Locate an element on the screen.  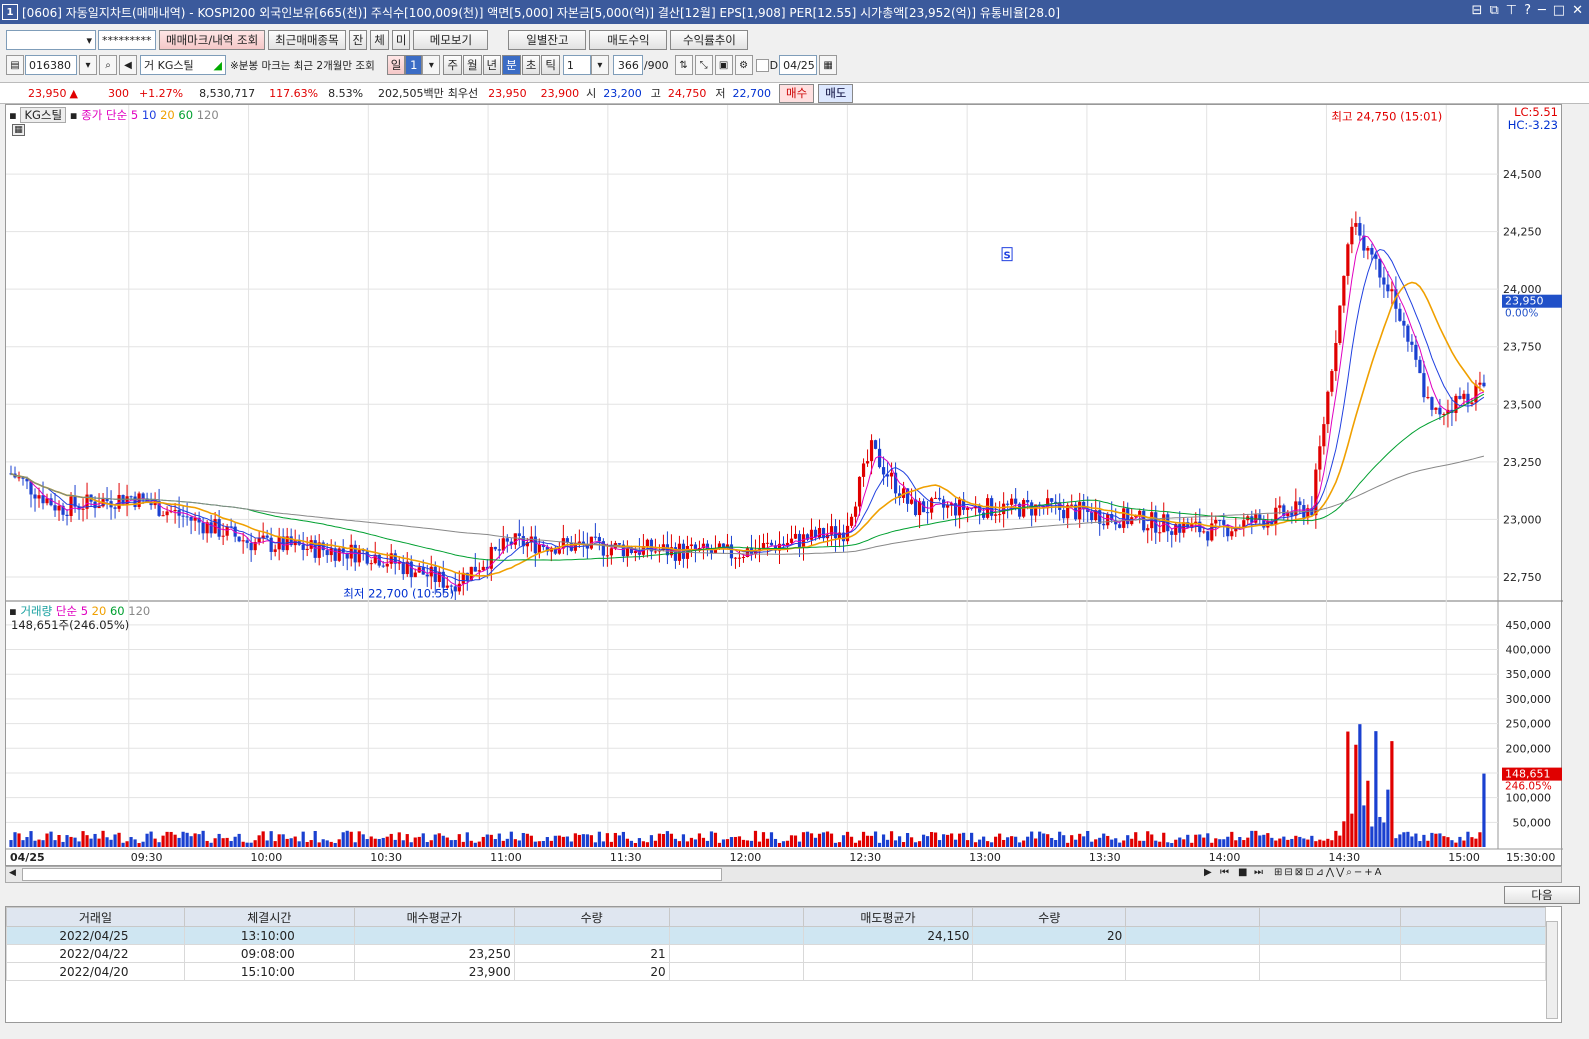
table-row: 2022/04/22 09:08:00 23,250 21 is located at coordinates (776, 953).